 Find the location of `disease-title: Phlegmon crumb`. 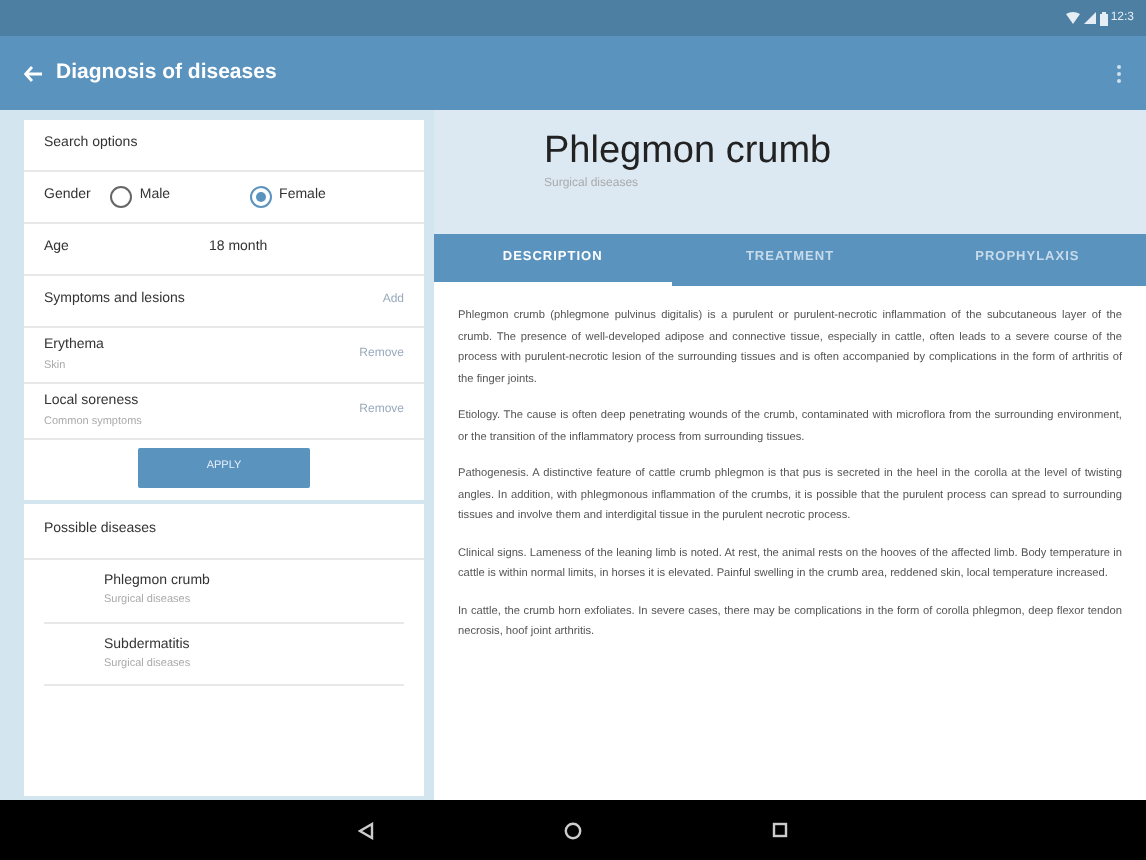

disease-title: Phlegmon crumb is located at coordinates (689, 153).